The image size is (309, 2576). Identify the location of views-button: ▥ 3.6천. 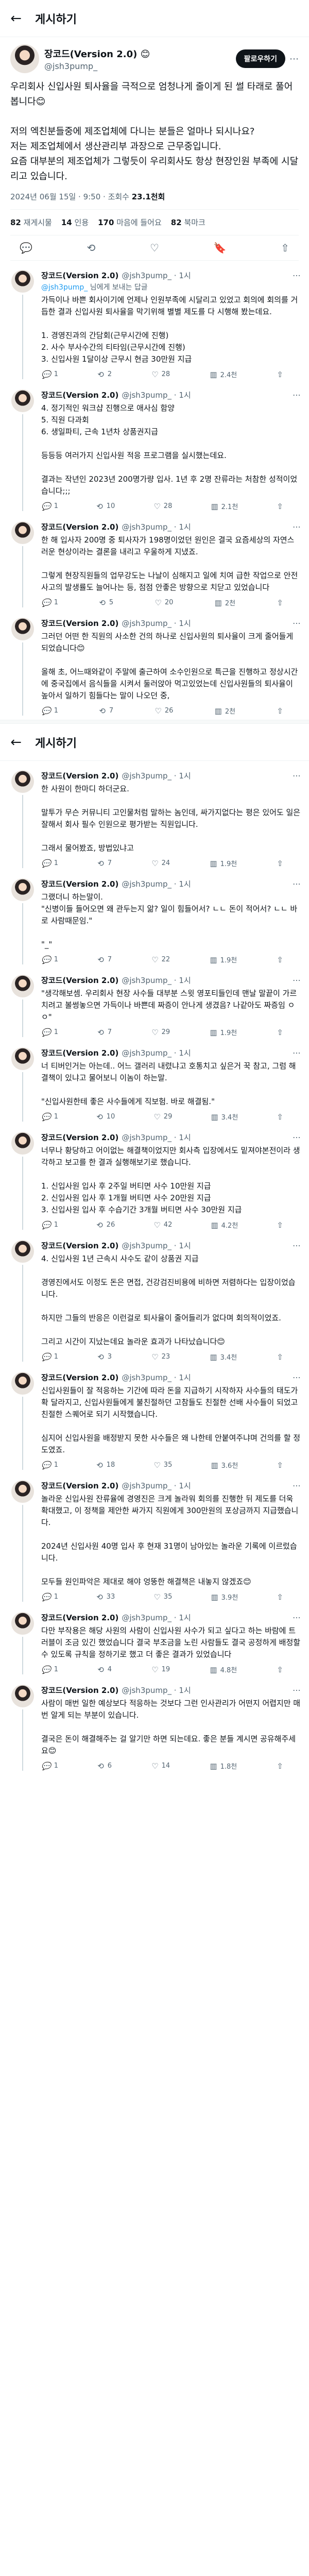
(225, 1465).